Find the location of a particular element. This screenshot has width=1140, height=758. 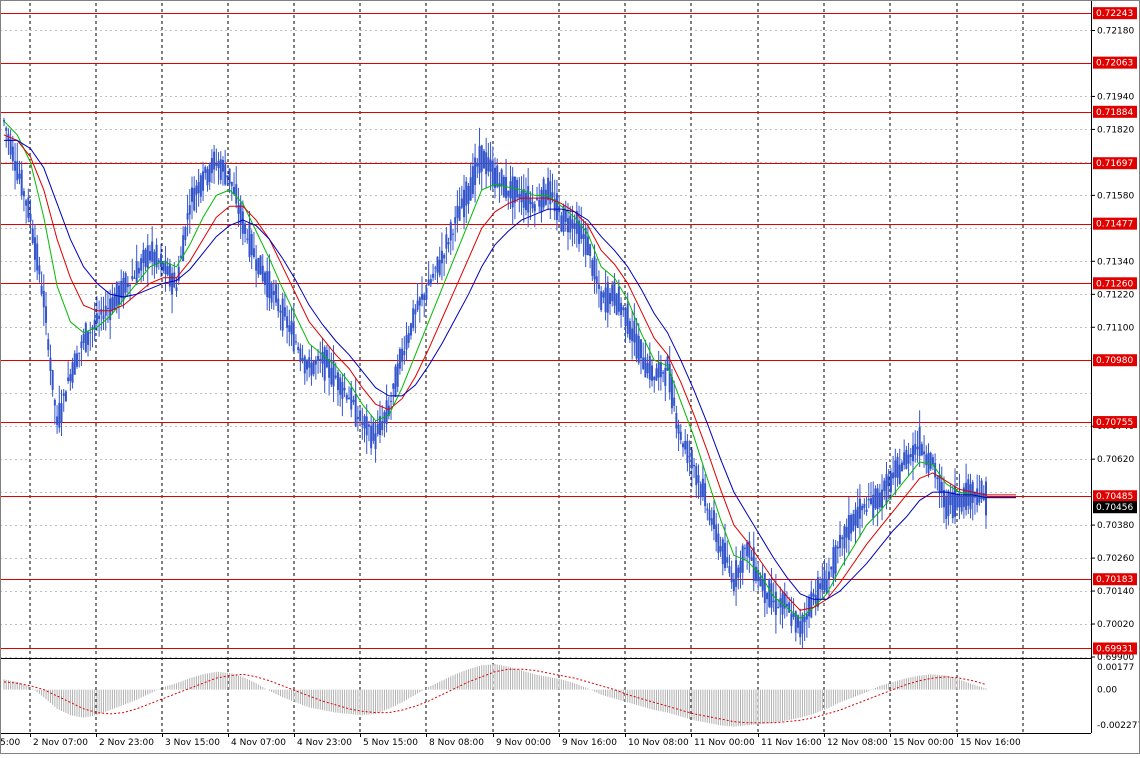

price-tick-label: 0.70380 is located at coordinates (1115, 526).